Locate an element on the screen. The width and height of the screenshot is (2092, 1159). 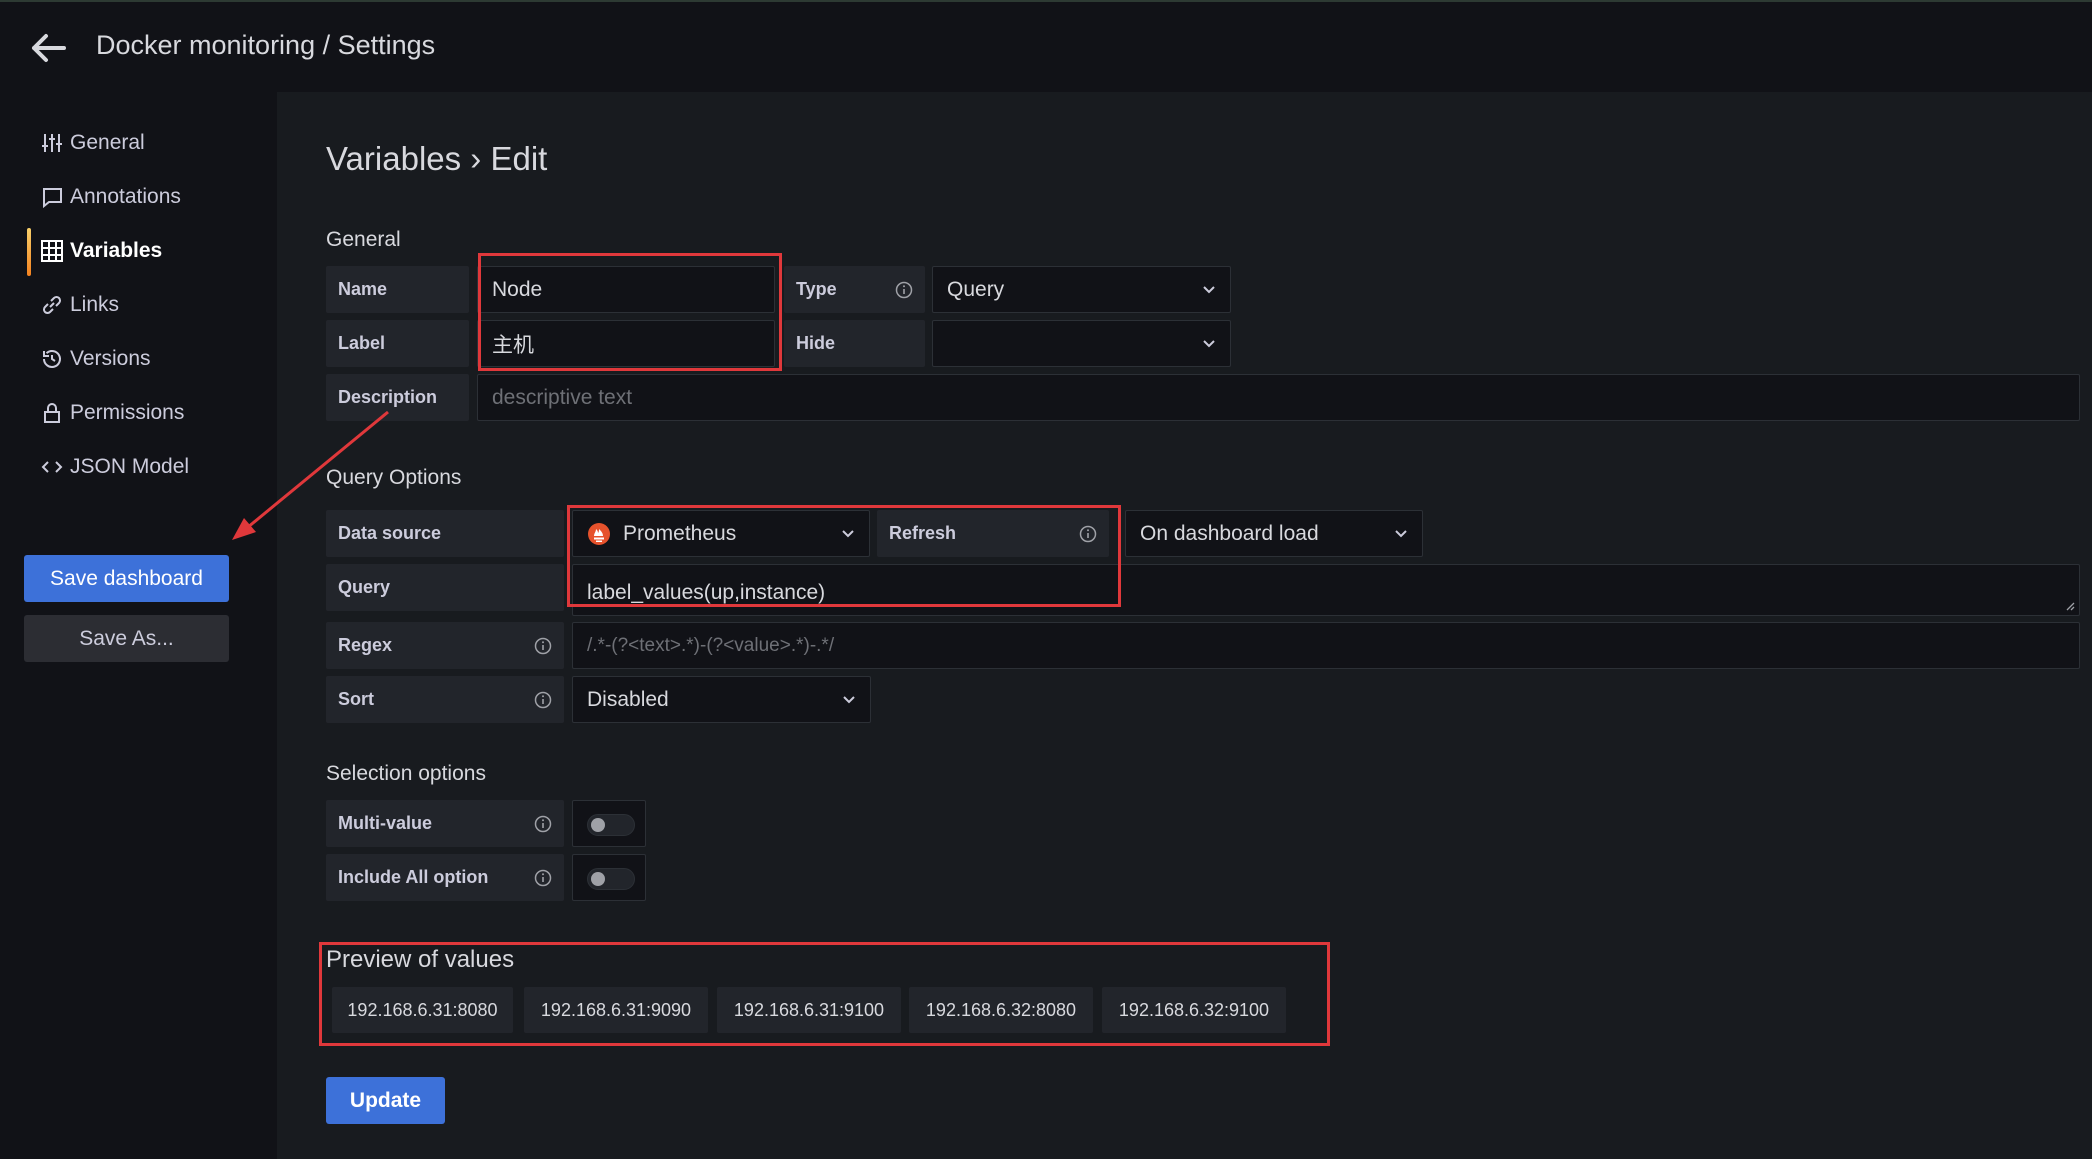
sidebar-item-links: Links is located at coordinates (79, 305).